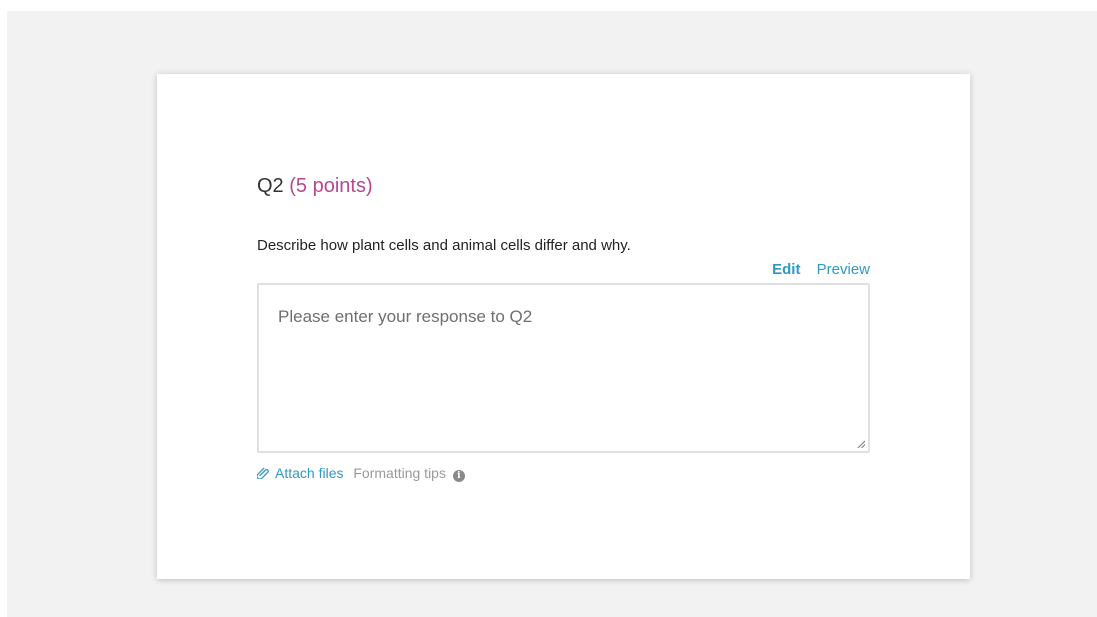 Image resolution: width=1097 pixels, height=617 pixels. I want to click on attach-files-link: Attach files, so click(302, 473).